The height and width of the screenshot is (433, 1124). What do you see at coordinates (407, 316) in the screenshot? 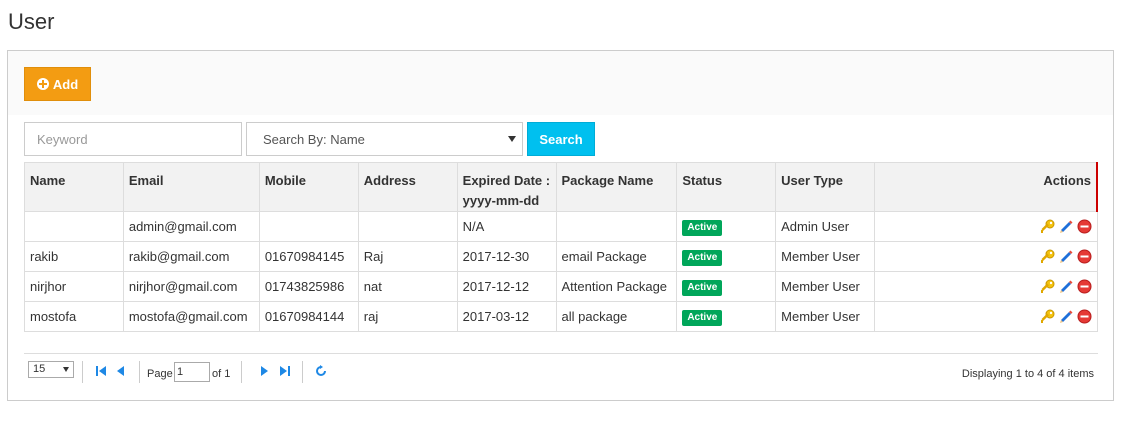
I see `cell-address: raj` at bounding box center [407, 316].